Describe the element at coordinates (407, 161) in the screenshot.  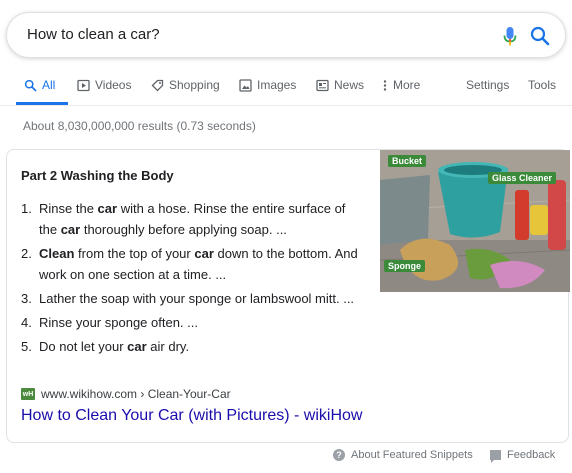
I see `image-label-bucket: Bucket` at that location.